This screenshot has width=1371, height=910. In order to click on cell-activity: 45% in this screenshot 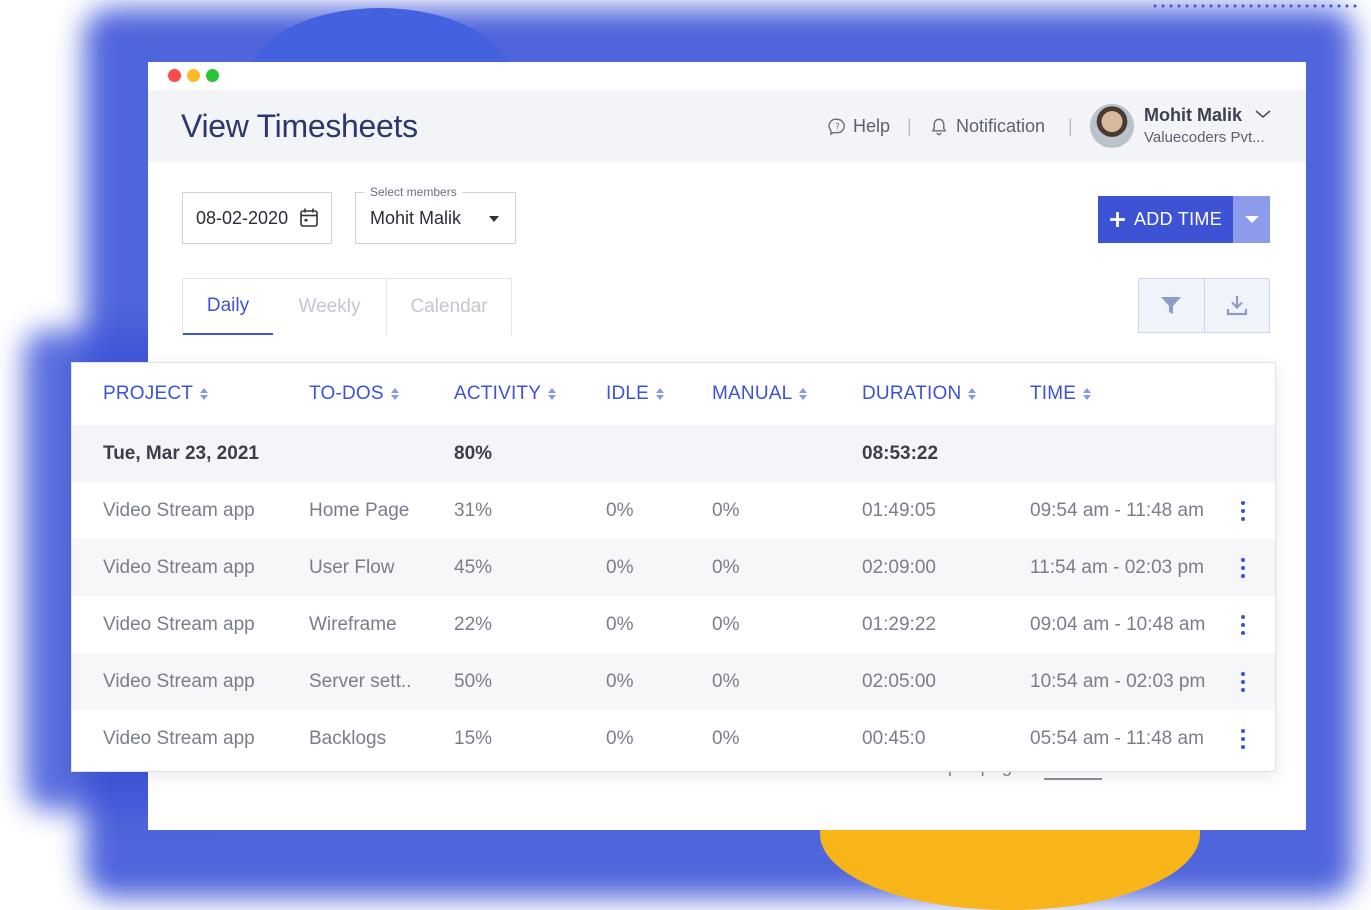, I will do `click(473, 567)`.